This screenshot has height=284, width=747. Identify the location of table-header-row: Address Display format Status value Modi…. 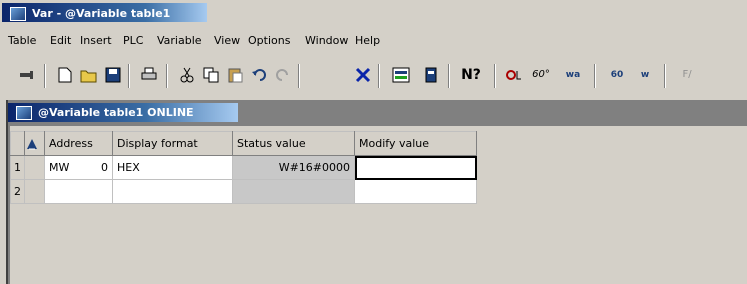
(243, 143).